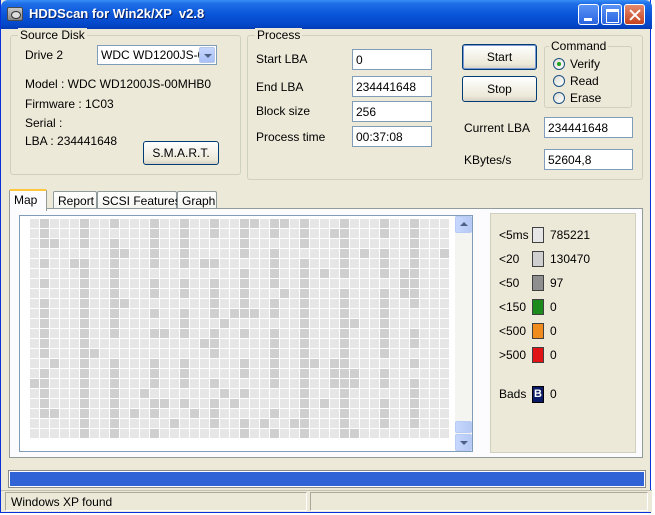  Describe the element at coordinates (157, 55) in the screenshot. I see `drive-select: WDC WD1200JS-0` at that location.